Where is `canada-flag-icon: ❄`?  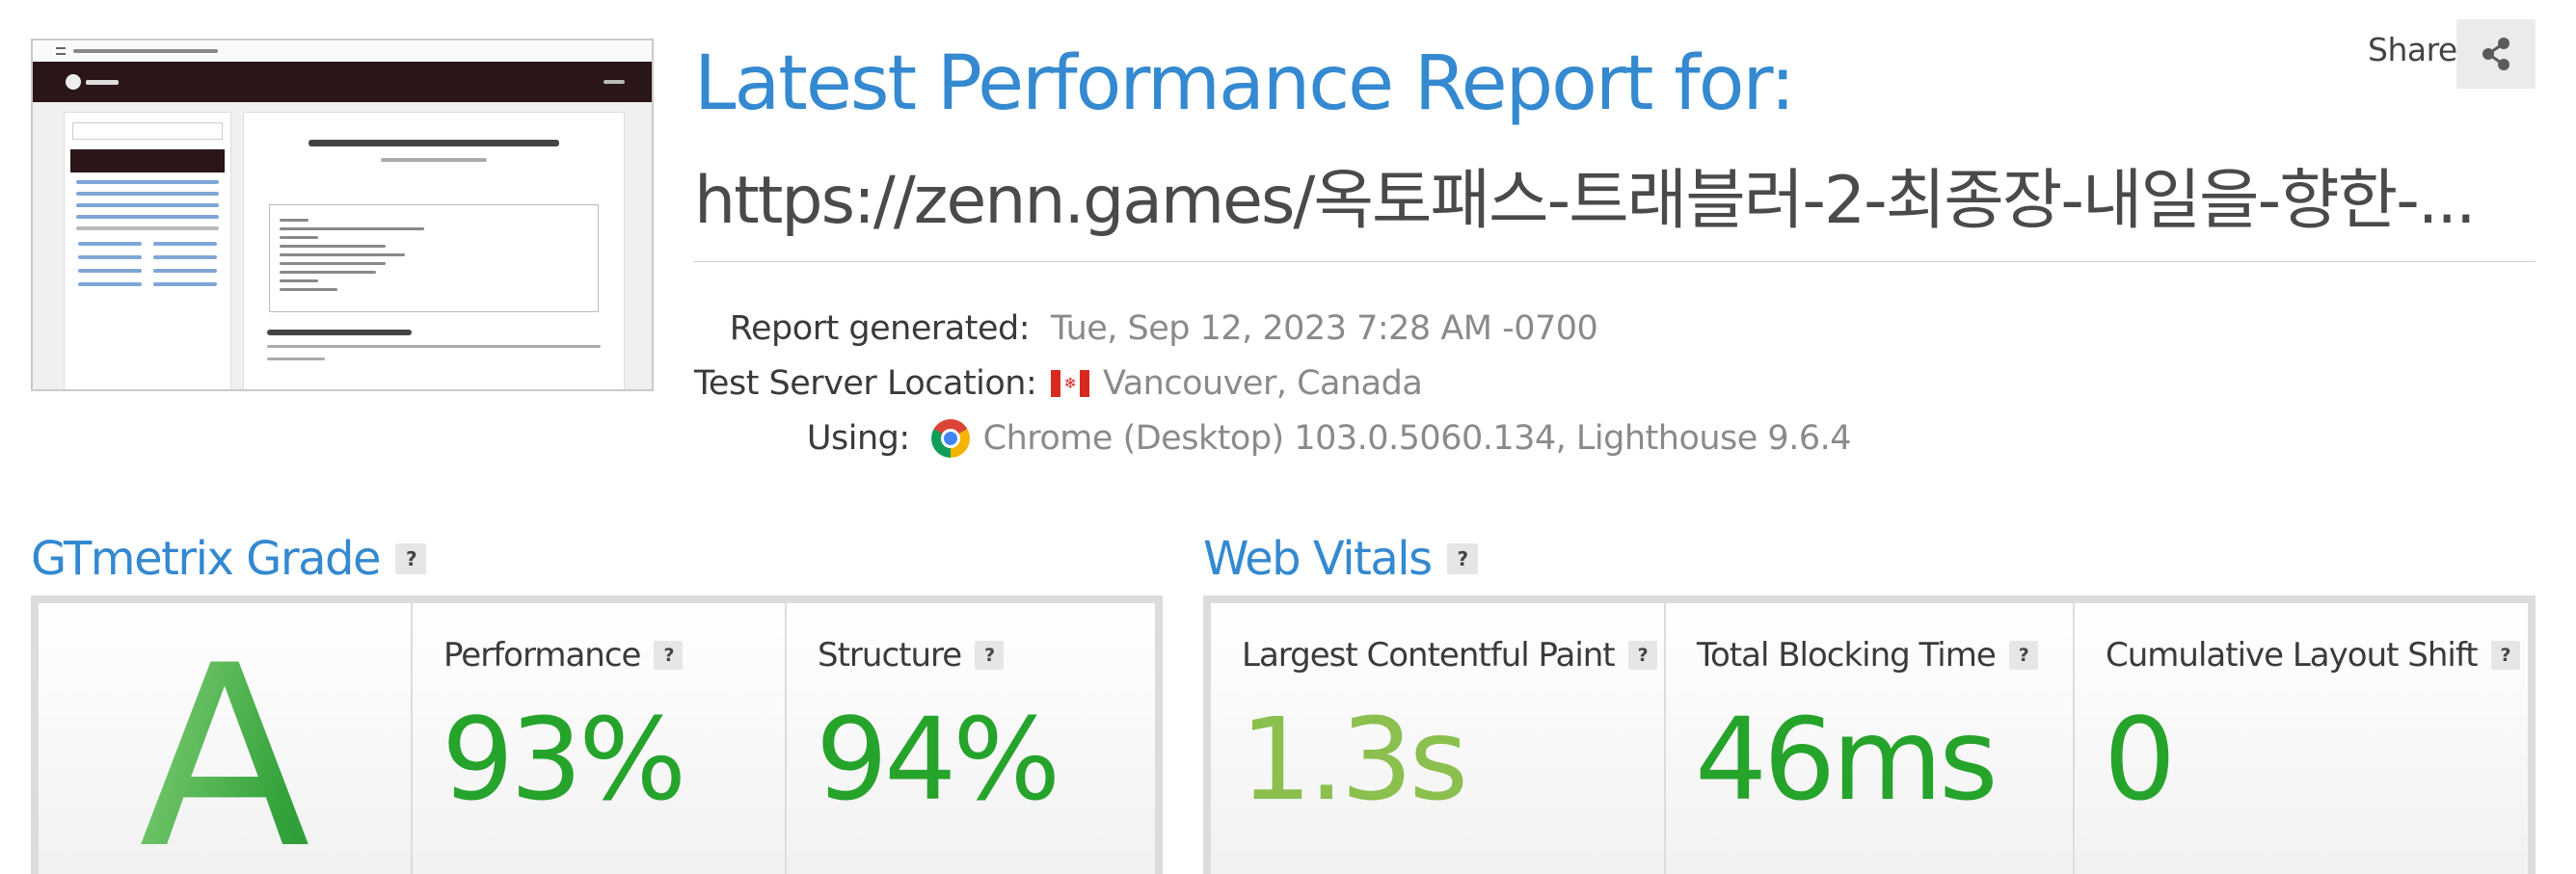 canada-flag-icon: ❄ is located at coordinates (1070, 383).